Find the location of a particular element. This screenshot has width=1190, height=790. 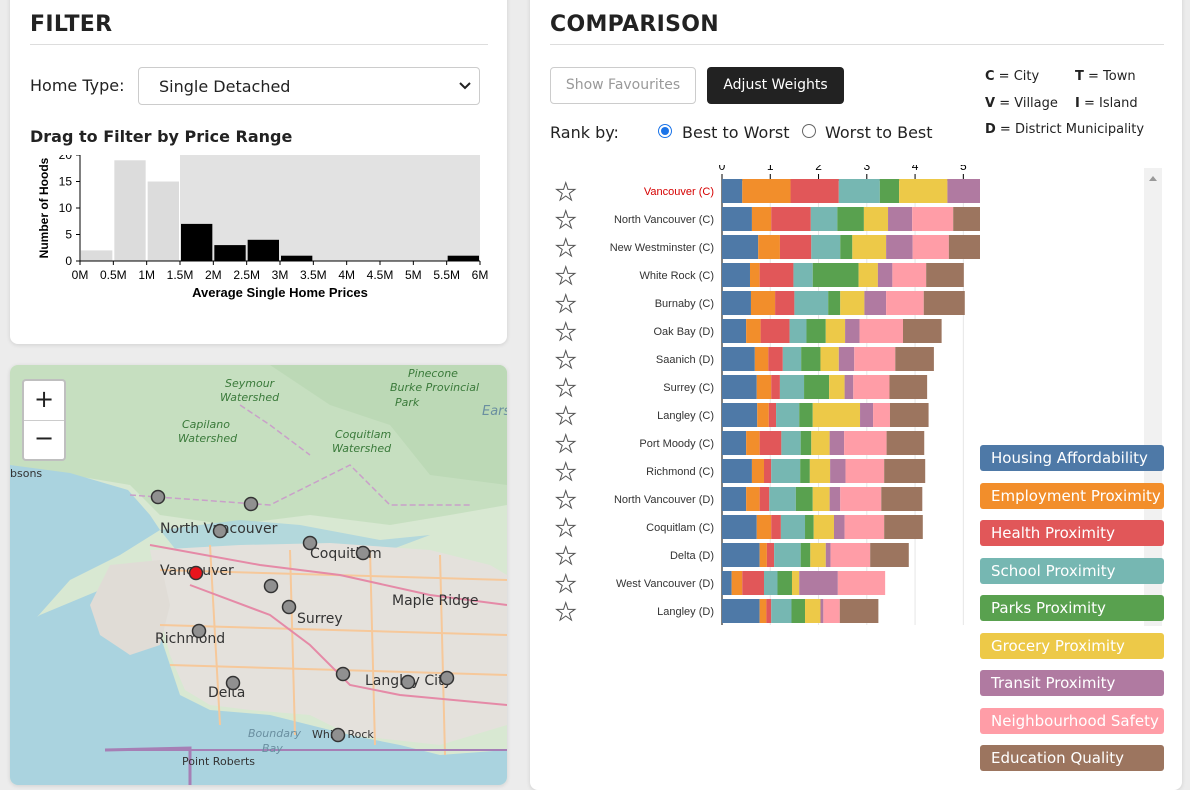

home-type-select: Single Detached is located at coordinates (309, 86).